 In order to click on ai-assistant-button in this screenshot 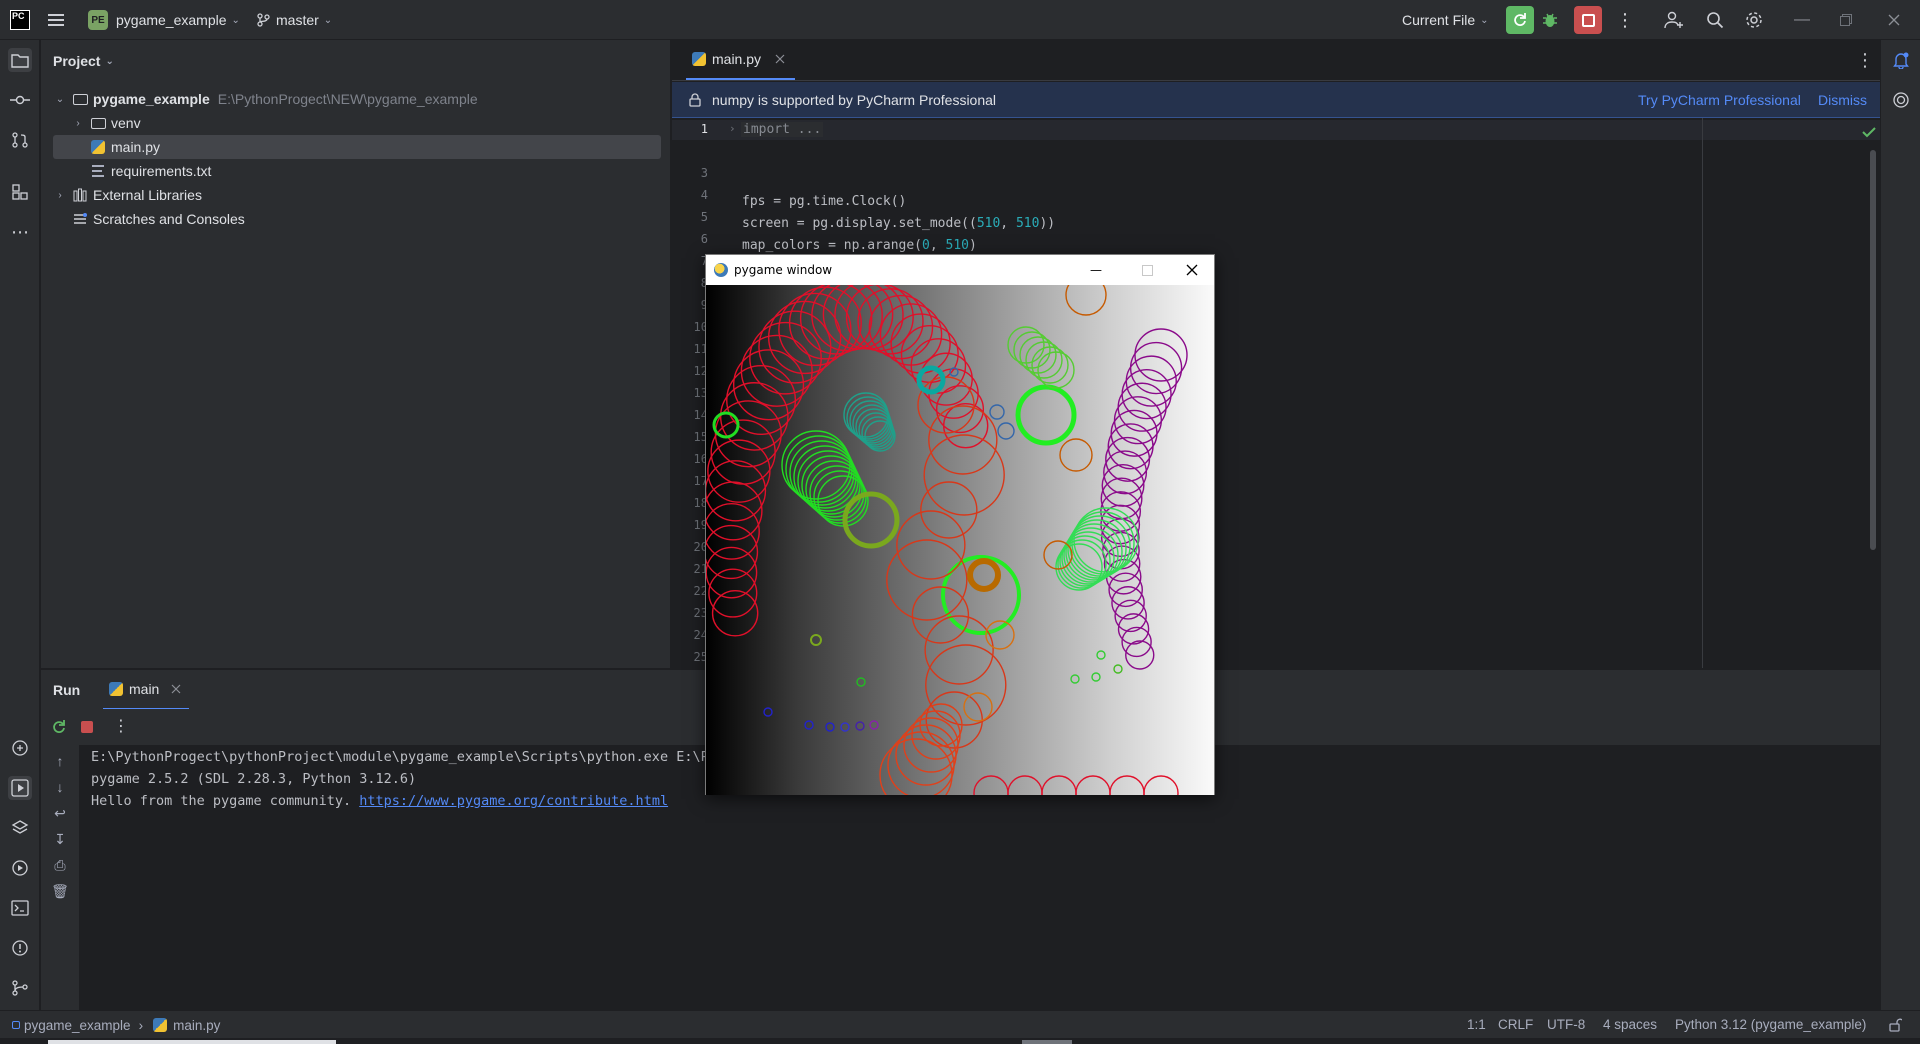, I will do `click(1901, 100)`.